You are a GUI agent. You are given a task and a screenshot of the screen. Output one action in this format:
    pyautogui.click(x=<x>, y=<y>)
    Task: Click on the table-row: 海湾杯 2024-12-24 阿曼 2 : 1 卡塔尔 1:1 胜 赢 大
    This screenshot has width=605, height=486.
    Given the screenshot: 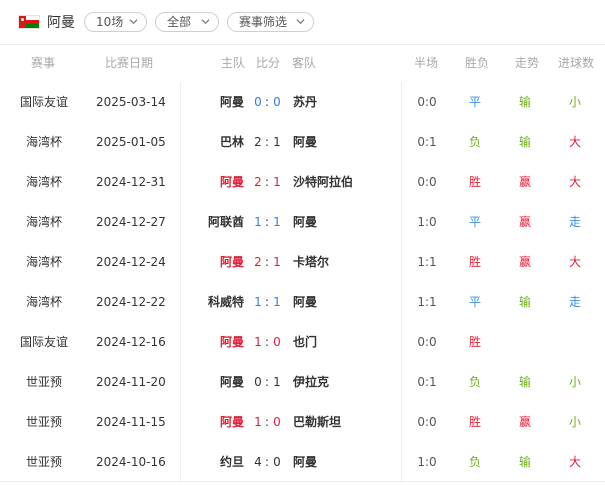 What is the action you would take?
    pyautogui.click(x=302, y=262)
    